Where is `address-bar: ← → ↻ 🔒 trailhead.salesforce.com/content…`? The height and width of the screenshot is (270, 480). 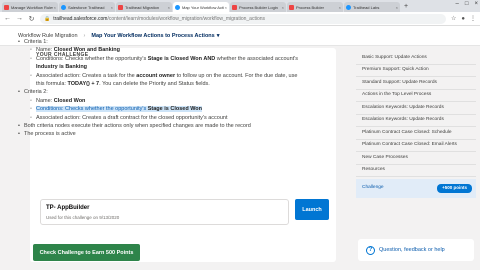
address-bar: ← → ↻ 🔒 trailhead.salesforce.com/content… is located at coordinates (240, 19).